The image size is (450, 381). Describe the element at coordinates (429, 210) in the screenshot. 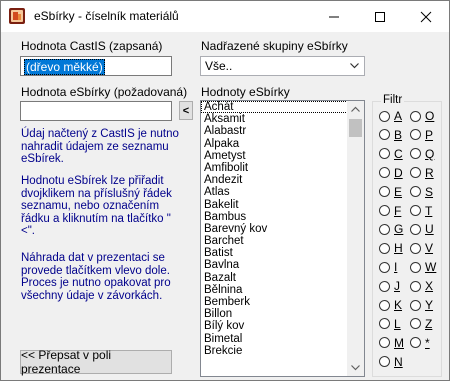

I see `filter-radio-label: T` at that location.